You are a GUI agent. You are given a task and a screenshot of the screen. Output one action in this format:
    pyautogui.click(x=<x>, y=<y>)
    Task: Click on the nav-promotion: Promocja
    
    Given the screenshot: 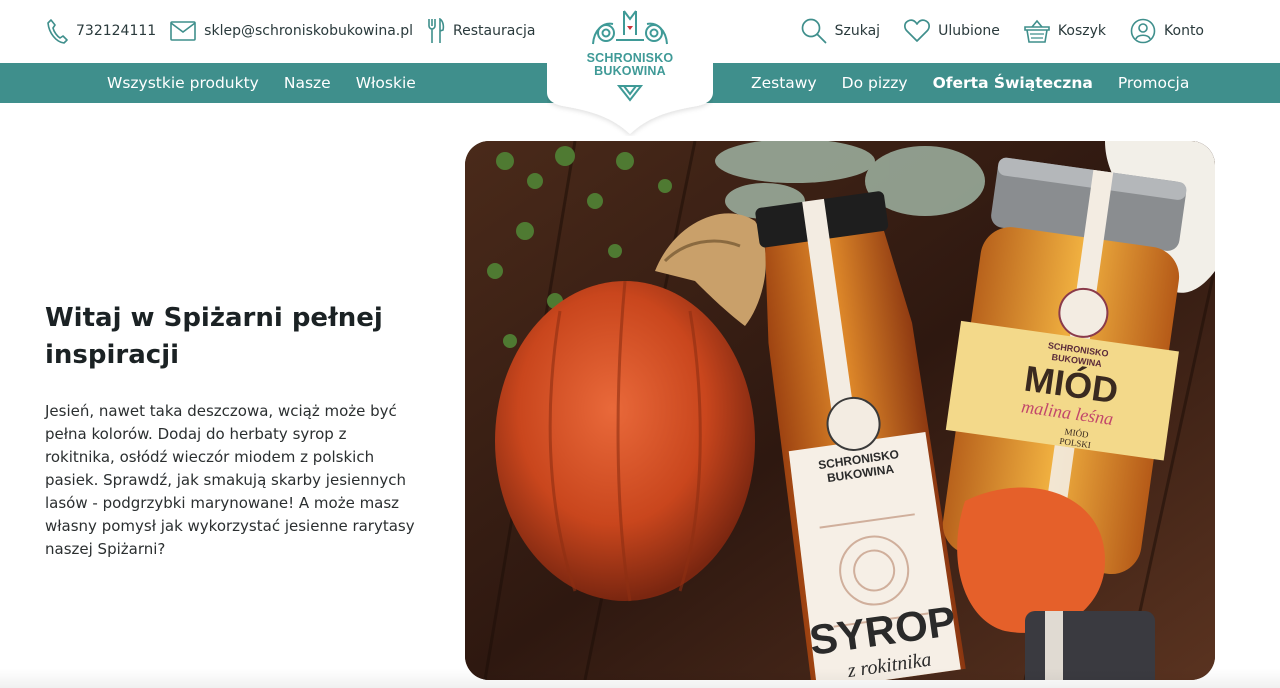 What is the action you would take?
    pyautogui.click(x=1154, y=83)
    